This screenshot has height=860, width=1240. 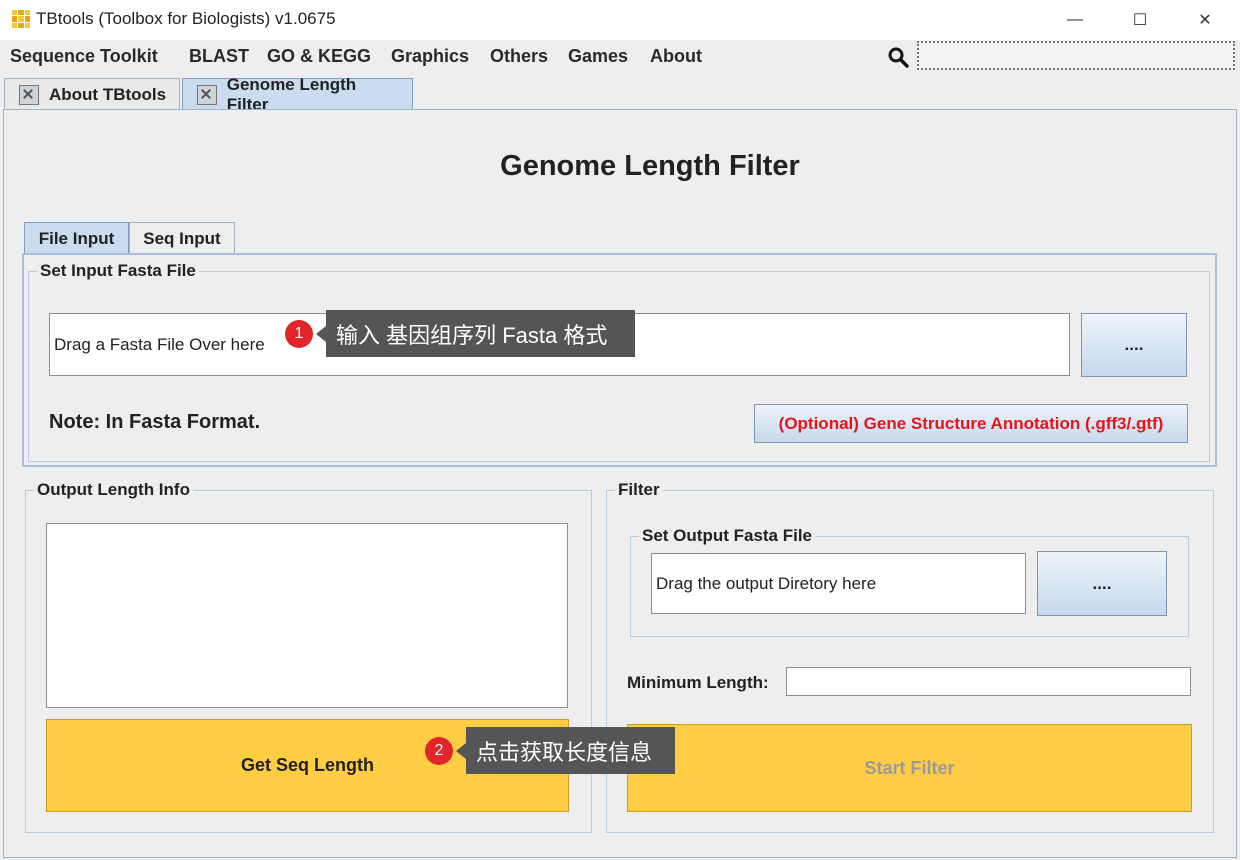 What do you see at coordinates (598, 56) in the screenshot?
I see `menu-games: Games` at bounding box center [598, 56].